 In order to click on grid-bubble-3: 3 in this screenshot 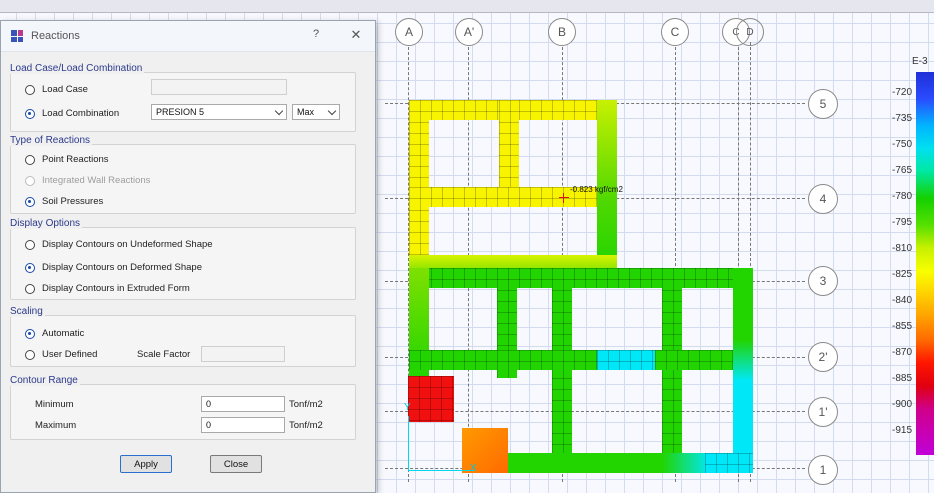, I will do `click(823, 281)`.